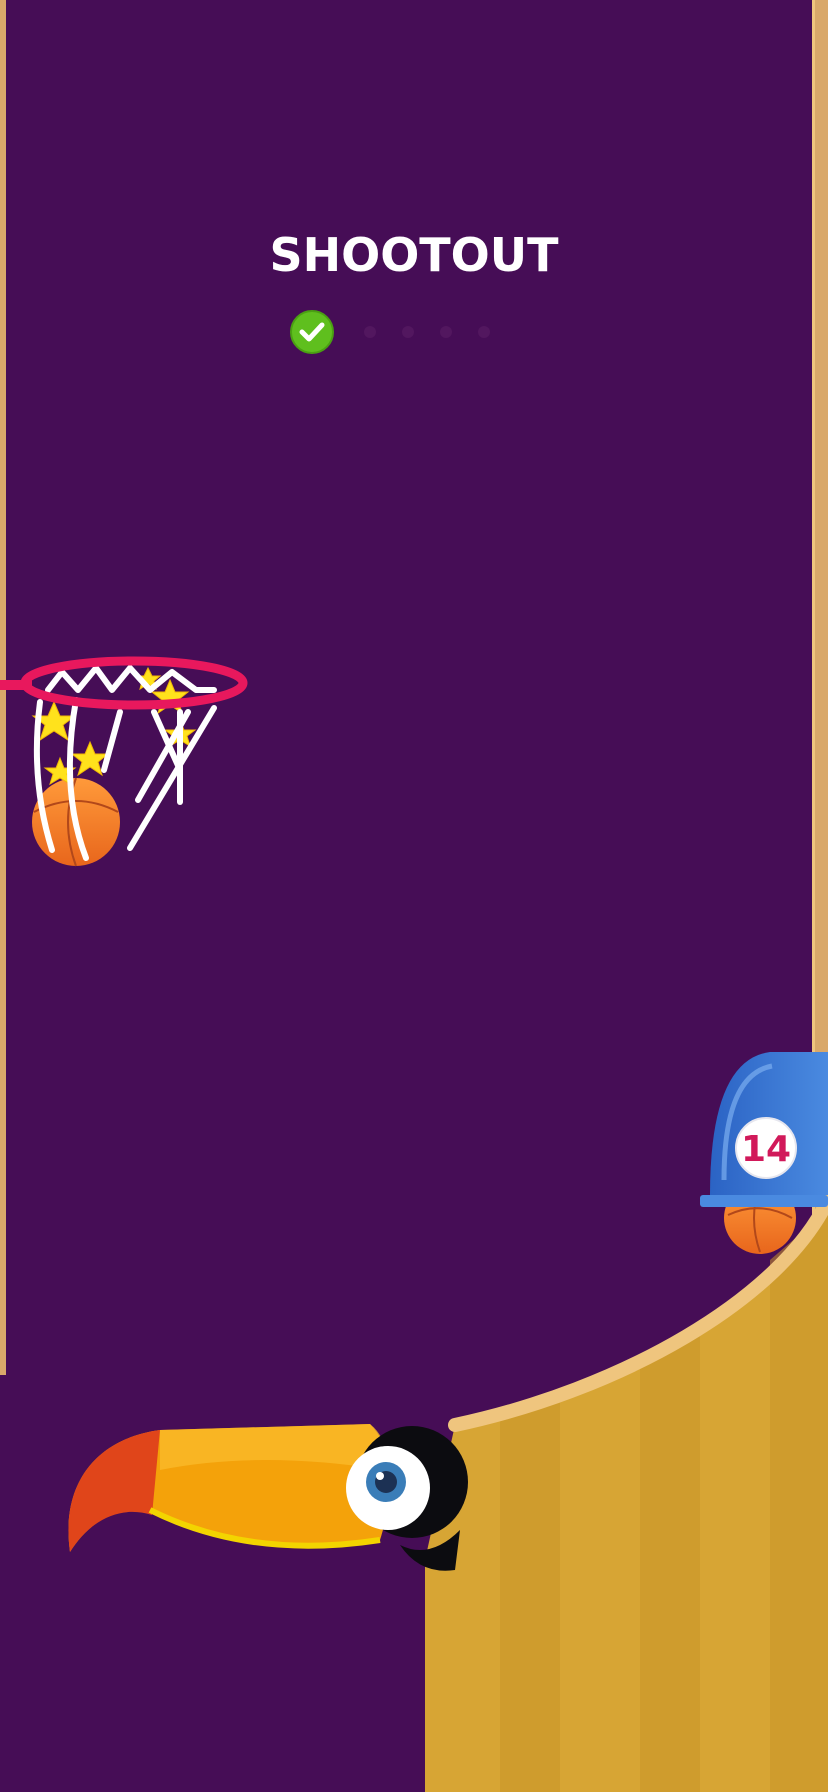 The width and height of the screenshot is (828, 1792). I want to click on mode-title: SHOOTOUT, so click(414, 255).